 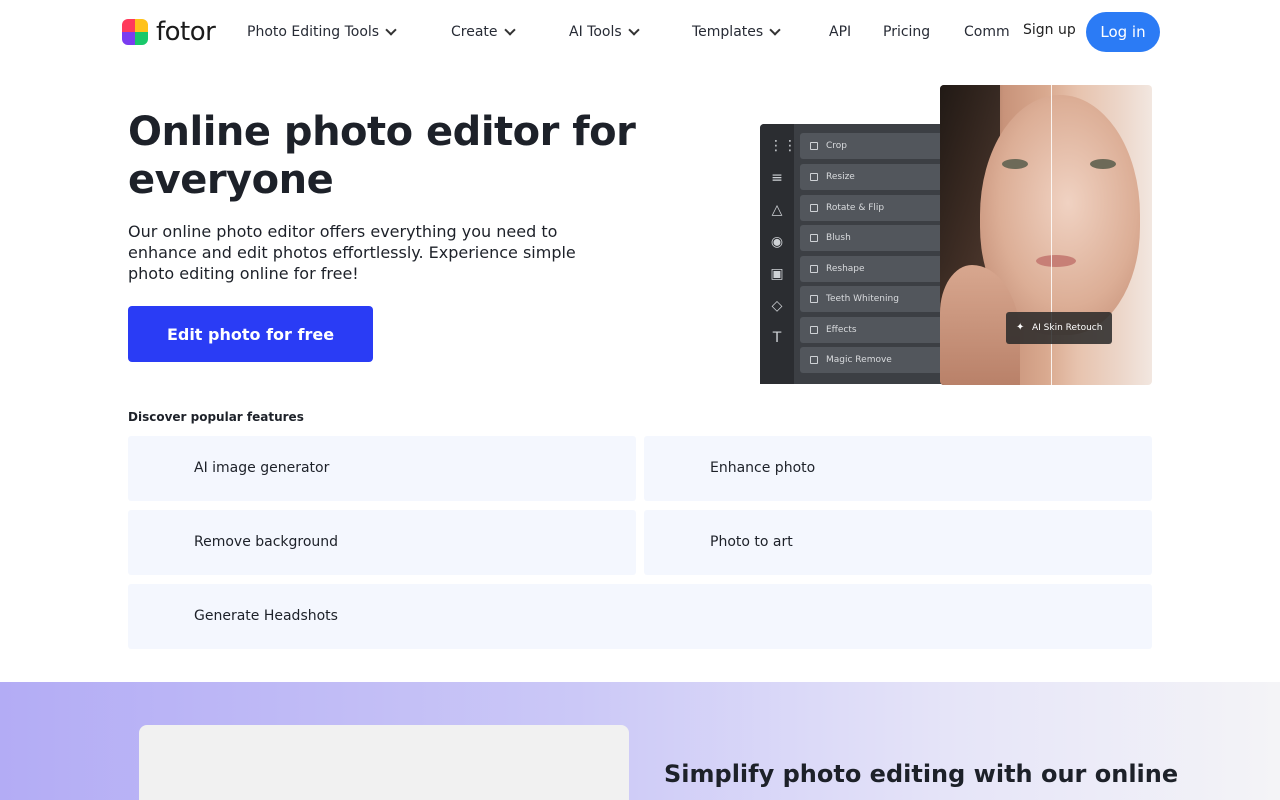 I want to click on nav-ai-tools: AI Tools, so click(x=604, y=32).